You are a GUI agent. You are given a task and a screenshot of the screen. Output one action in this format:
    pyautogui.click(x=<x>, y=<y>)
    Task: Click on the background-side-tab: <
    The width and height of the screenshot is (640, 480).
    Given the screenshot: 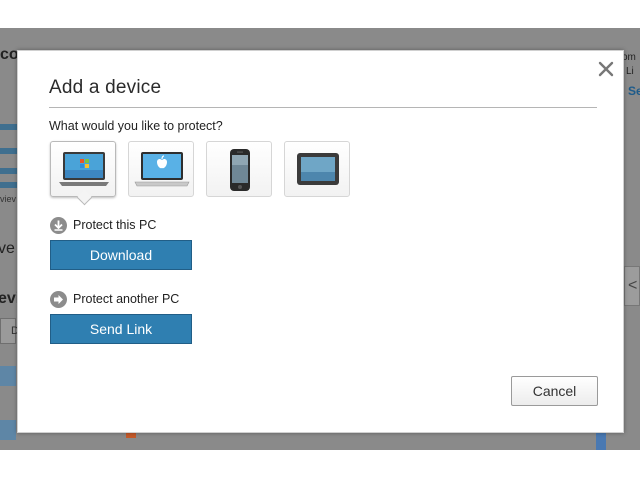 What is the action you would take?
    pyautogui.click(x=632, y=286)
    